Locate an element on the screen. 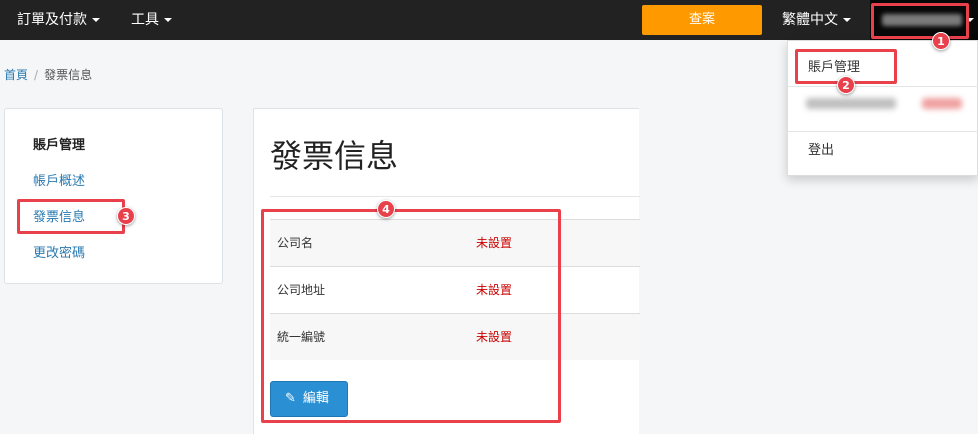 The image size is (978, 434). redacted-account-status is located at coordinates (942, 103).